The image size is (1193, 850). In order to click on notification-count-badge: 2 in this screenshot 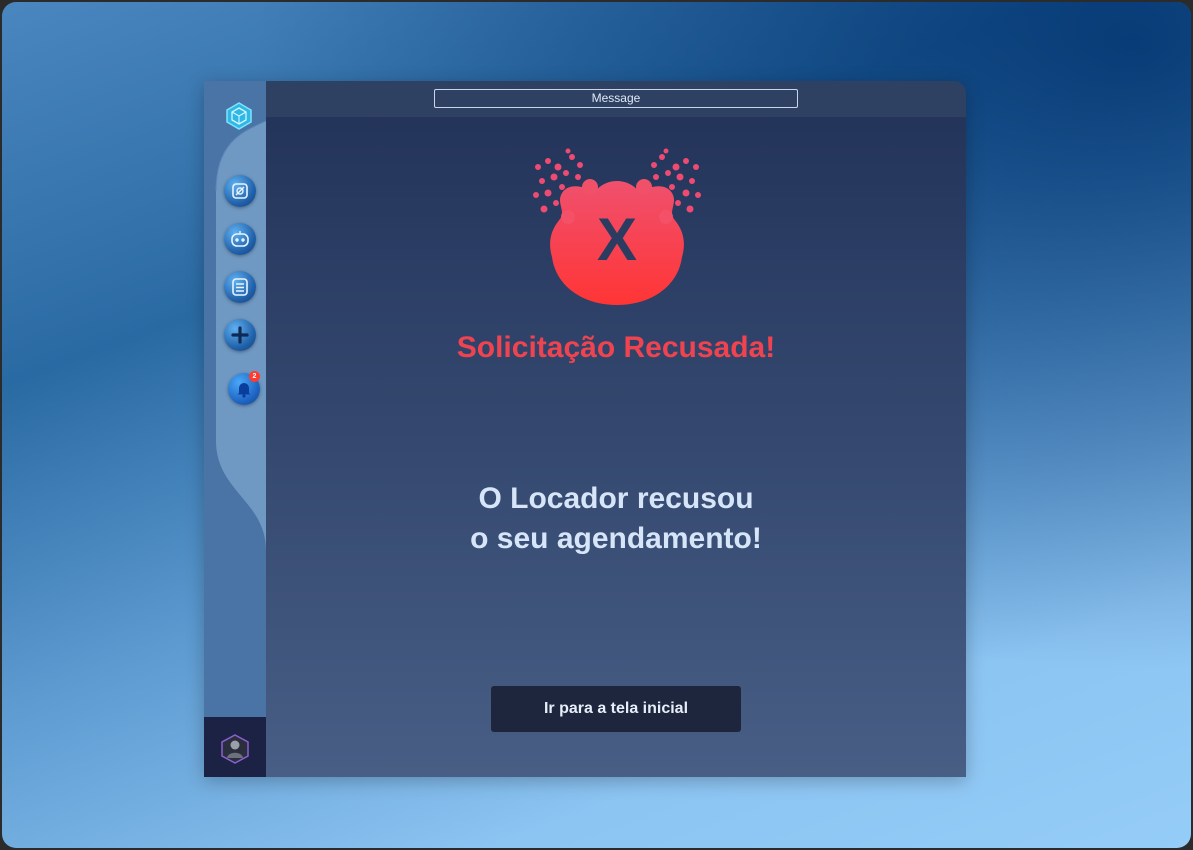, I will do `click(254, 376)`.